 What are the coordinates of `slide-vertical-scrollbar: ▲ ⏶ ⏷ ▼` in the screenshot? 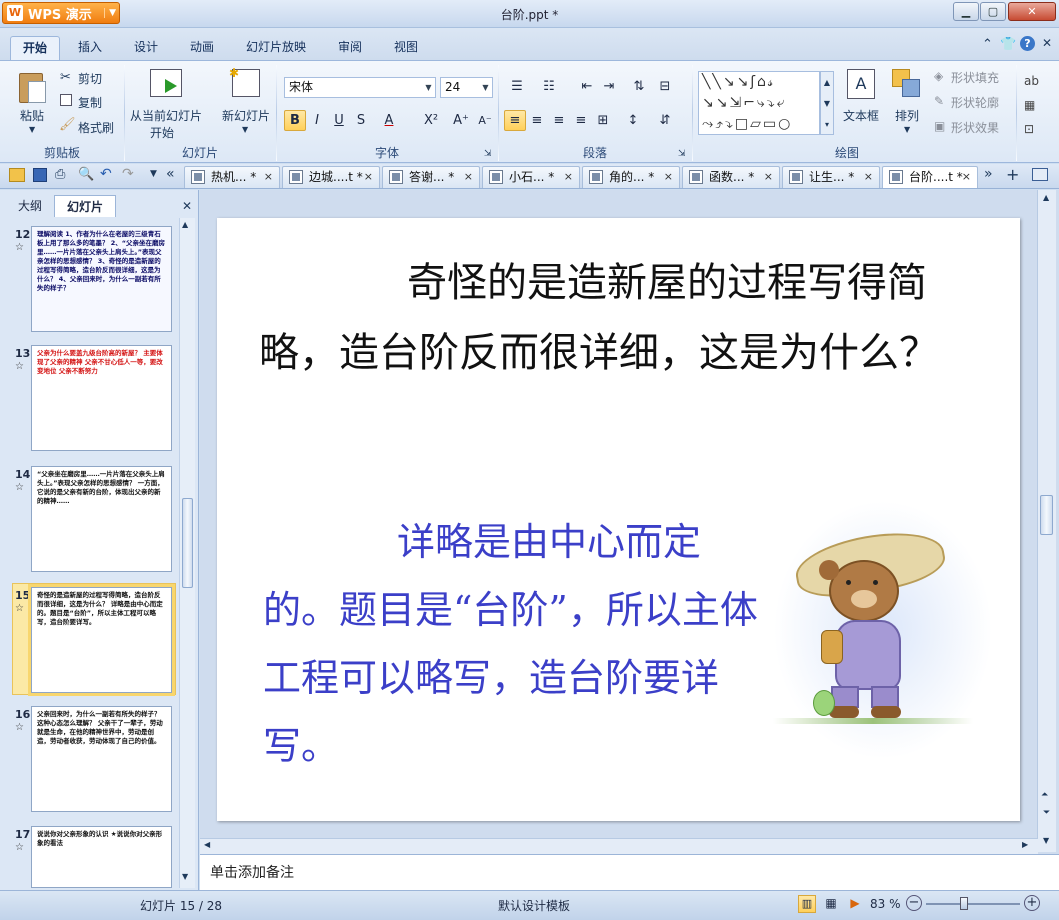 It's located at (1046, 521).